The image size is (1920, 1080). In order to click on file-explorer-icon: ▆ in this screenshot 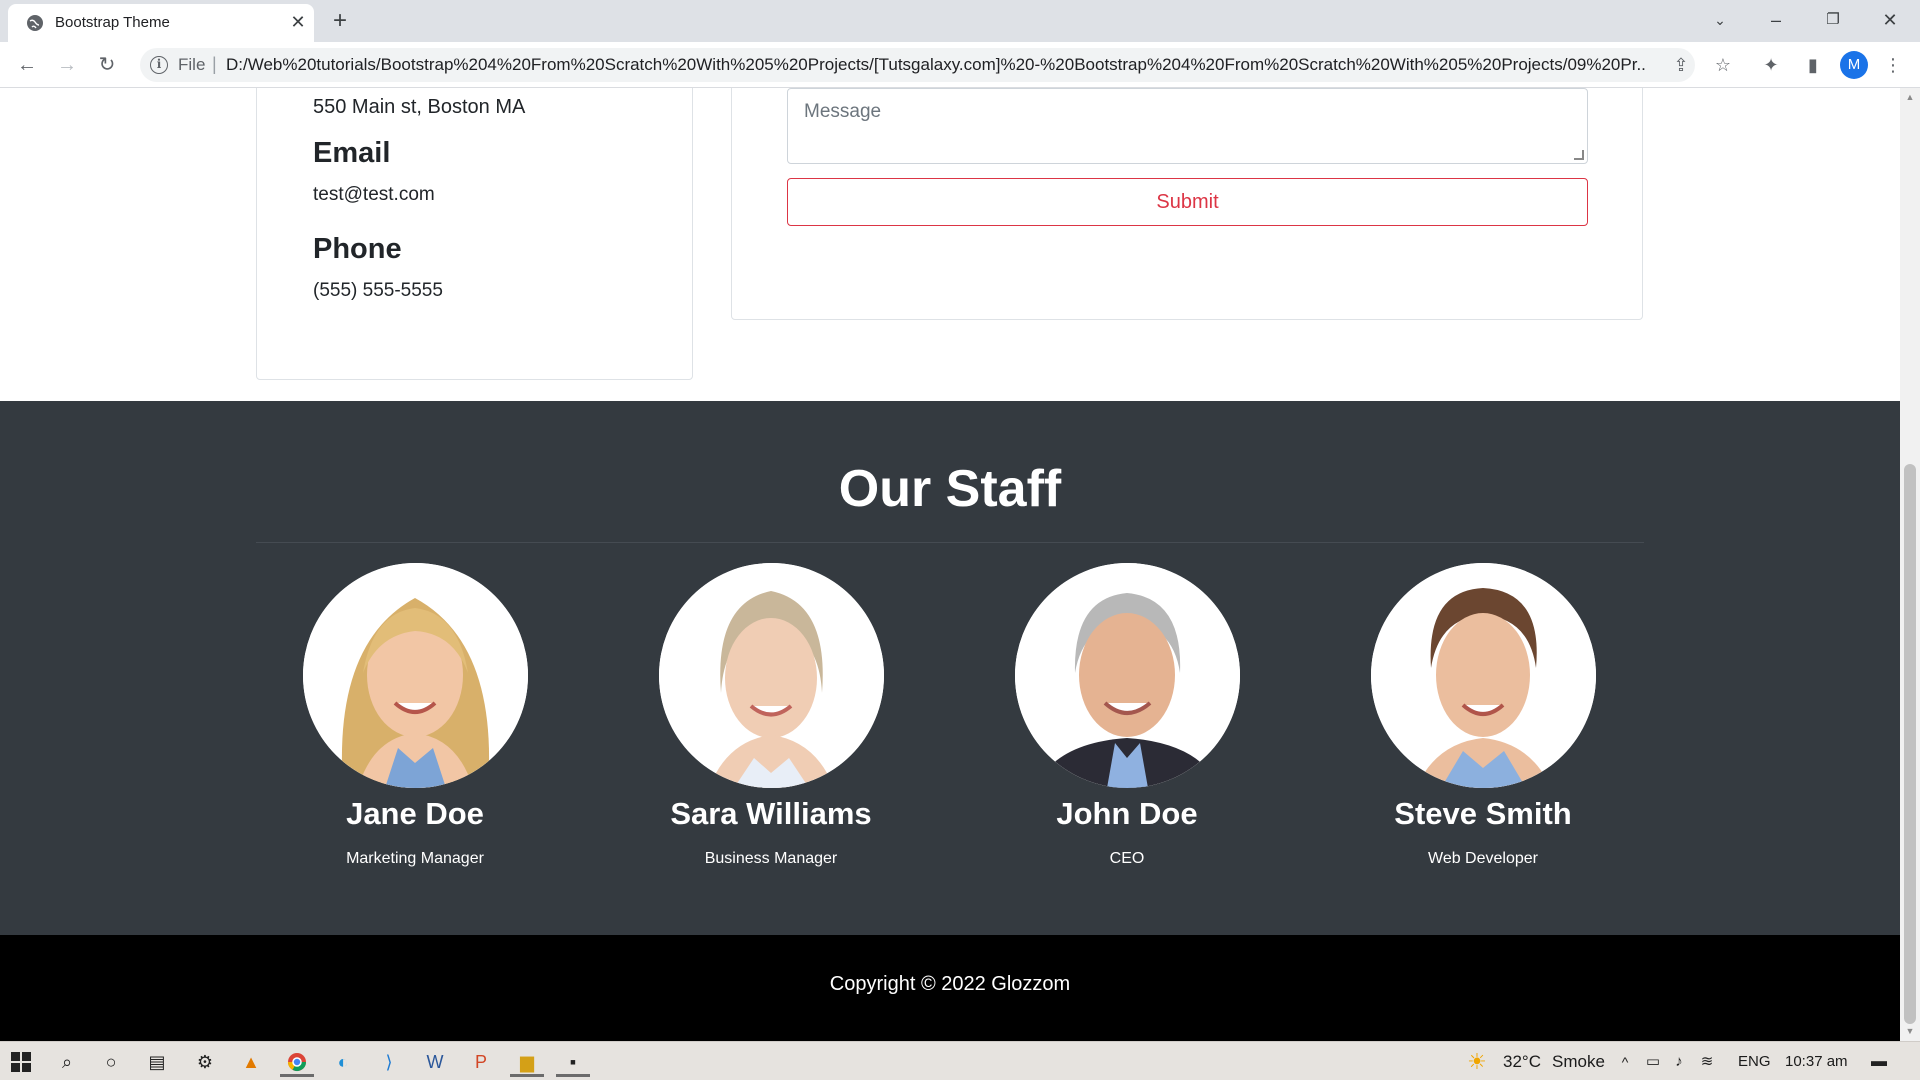, I will do `click(527, 1062)`.